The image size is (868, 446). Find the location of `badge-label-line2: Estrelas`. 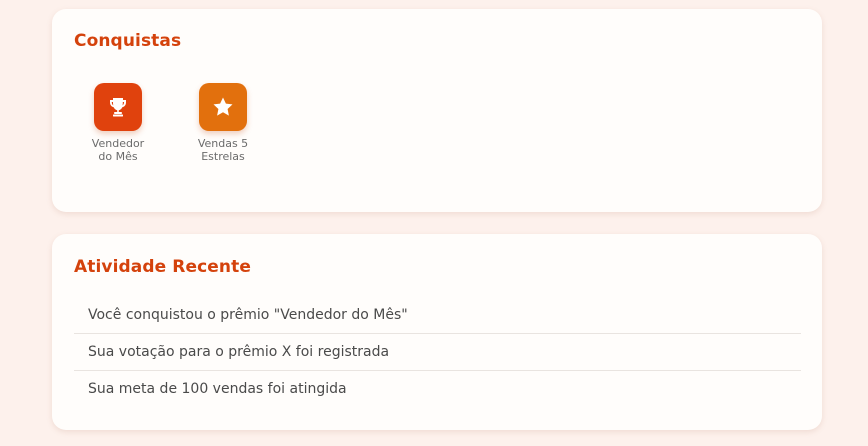

badge-label-line2: Estrelas is located at coordinates (223, 156).